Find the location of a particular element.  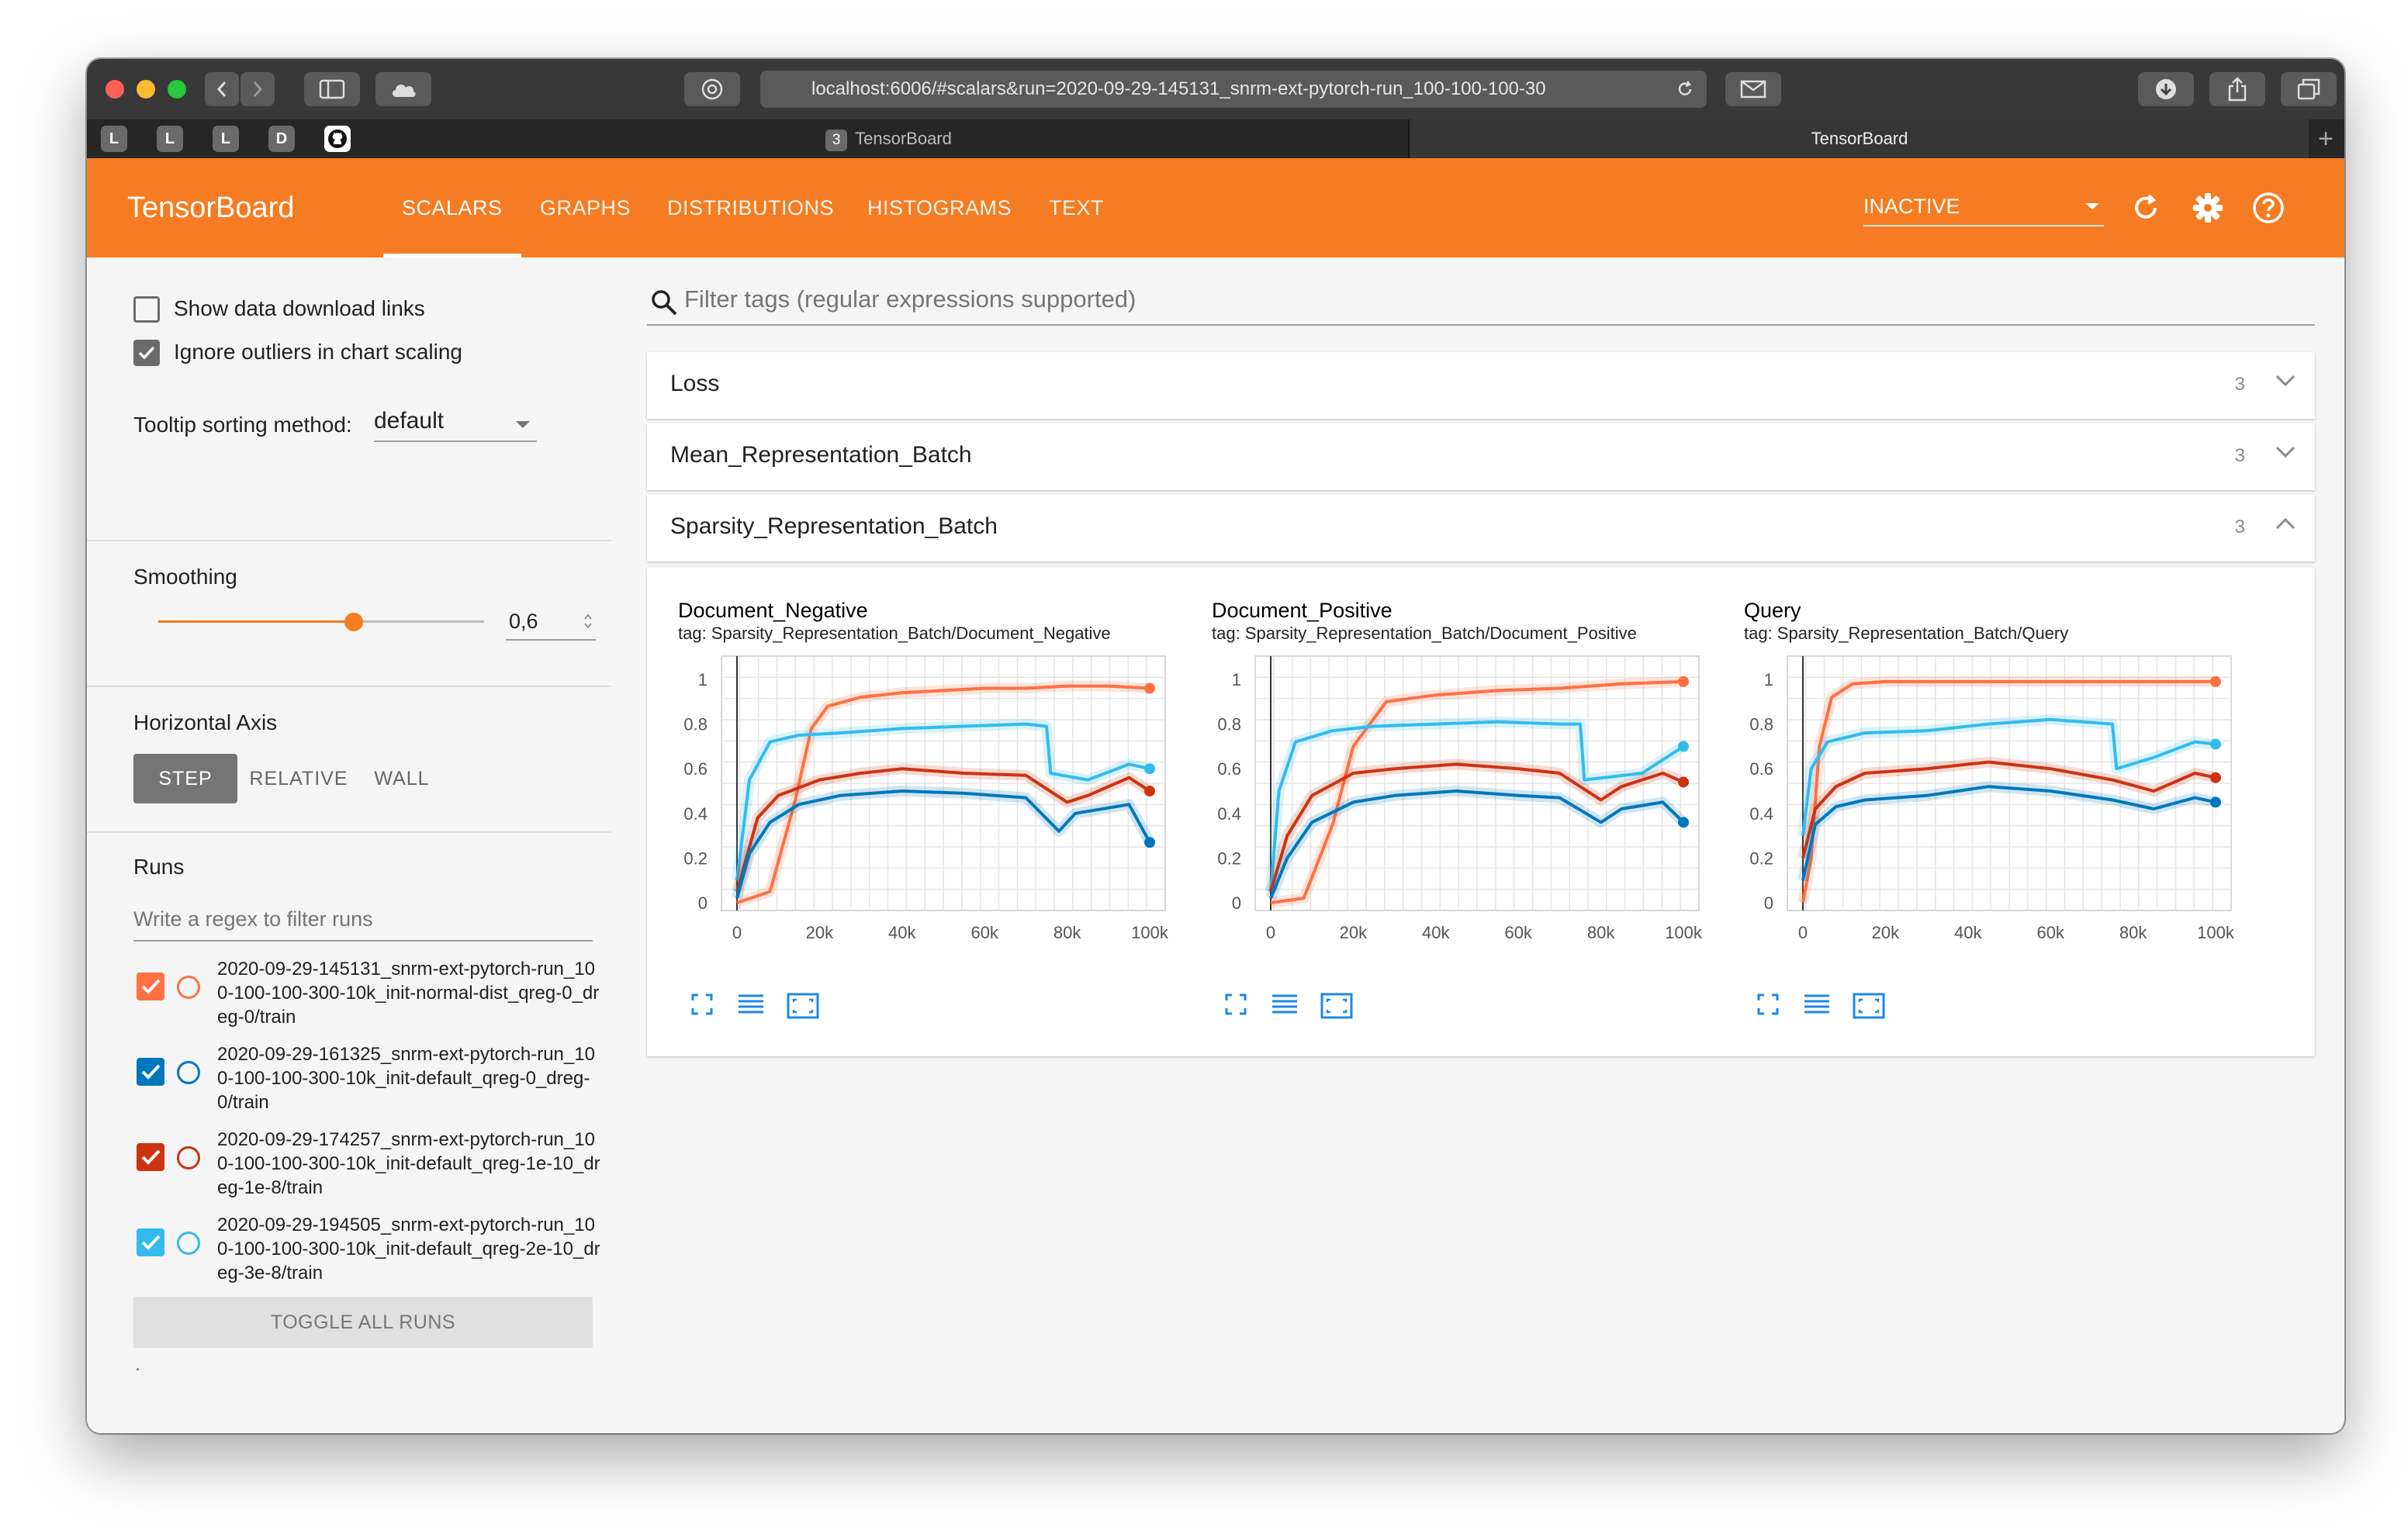

bookmark-d: D is located at coordinates (281, 139).